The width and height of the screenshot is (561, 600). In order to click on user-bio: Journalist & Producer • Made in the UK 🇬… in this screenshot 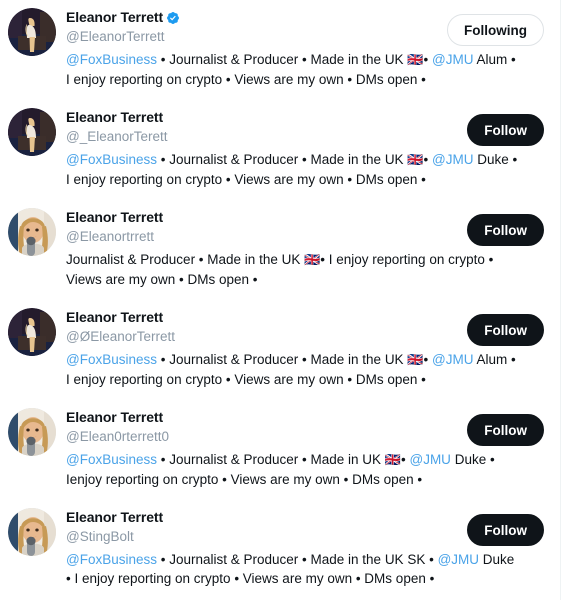, I will do `click(293, 269)`.